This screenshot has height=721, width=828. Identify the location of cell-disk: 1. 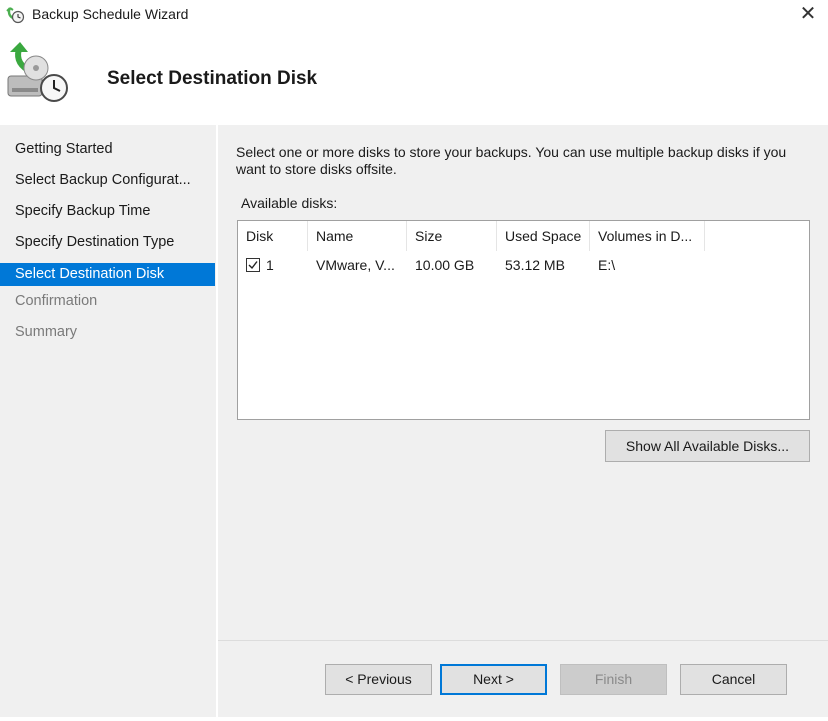
(270, 265).